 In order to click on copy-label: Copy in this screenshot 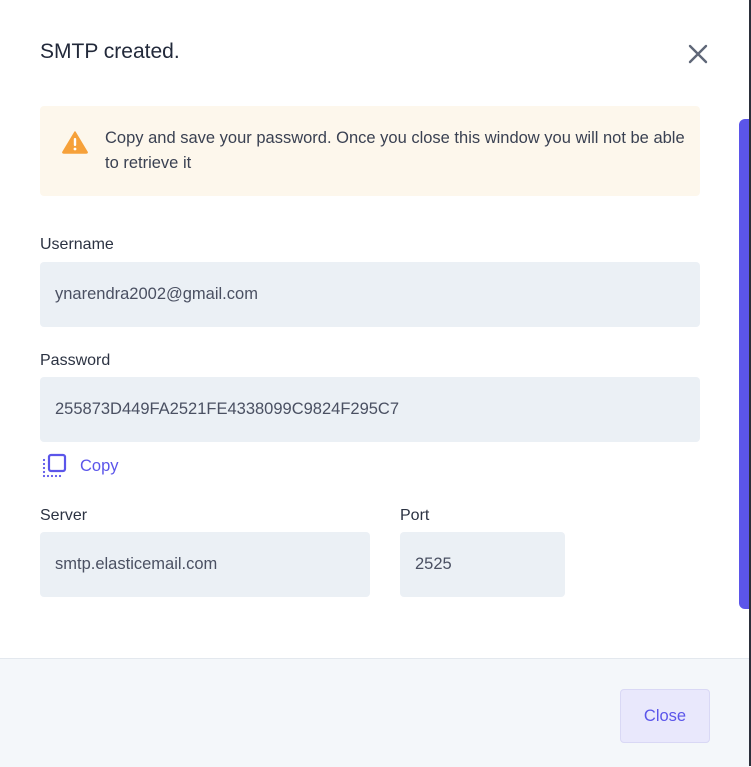, I will do `click(99, 465)`.